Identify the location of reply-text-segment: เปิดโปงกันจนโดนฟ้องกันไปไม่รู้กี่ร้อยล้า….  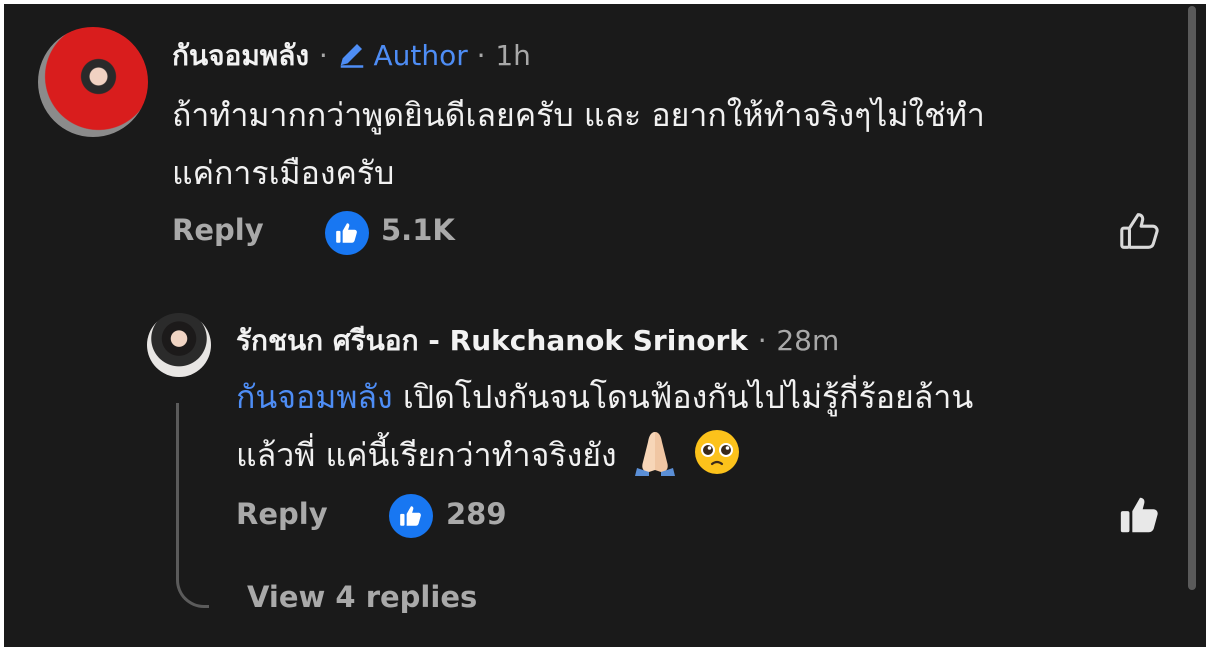
(688, 397).